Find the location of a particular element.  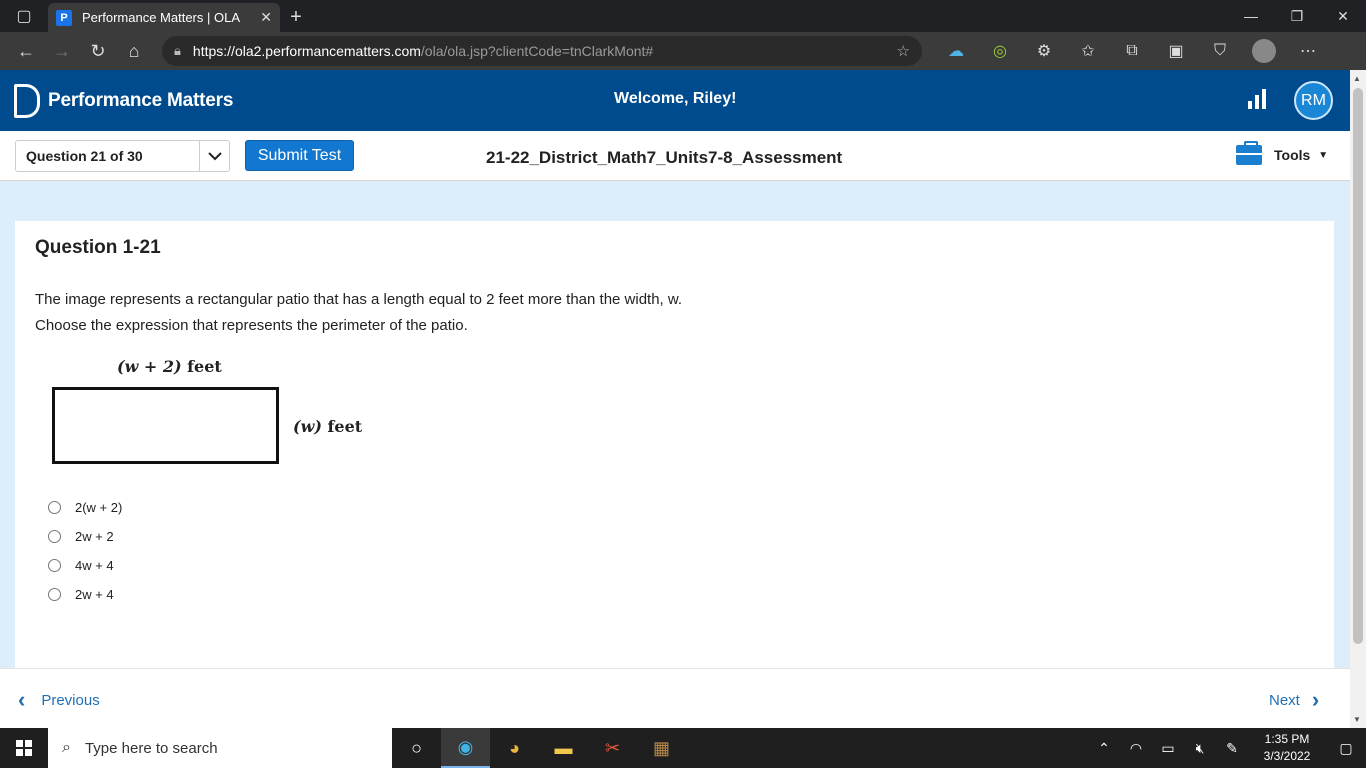

welcome-message: Welcome, Riley! is located at coordinates (675, 98).